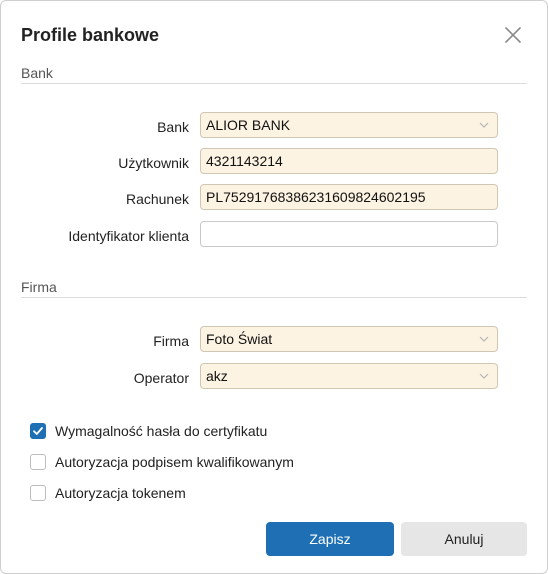 Image resolution: width=548 pixels, height=574 pixels. What do you see at coordinates (349, 234) in the screenshot?
I see `client-id-input` at bounding box center [349, 234].